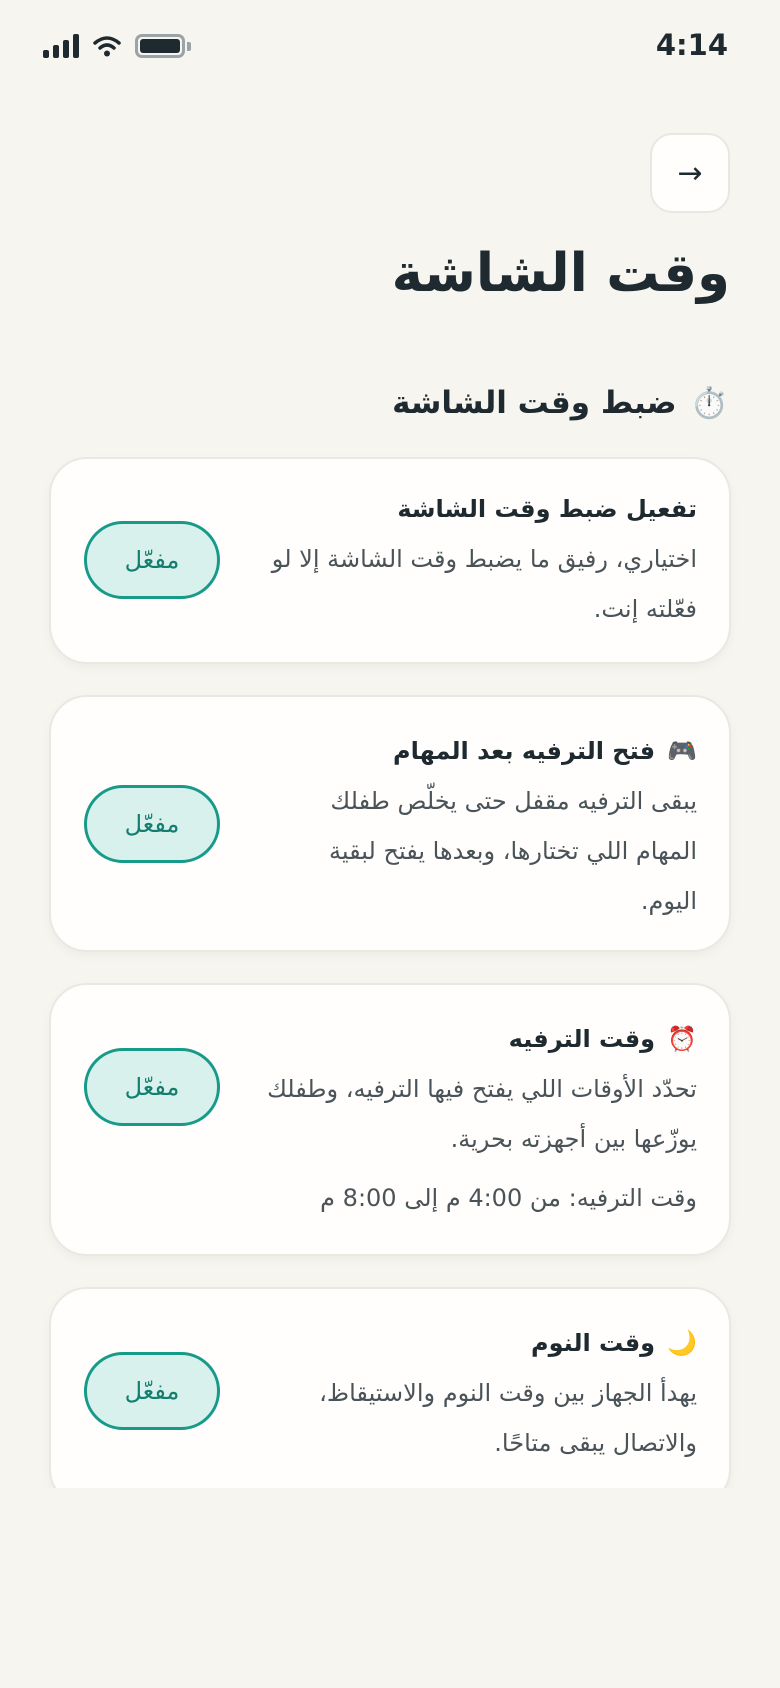 The image size is (780, 1688). I want to click on alarm-clock-icon: ⏰, so click(682, 1039).